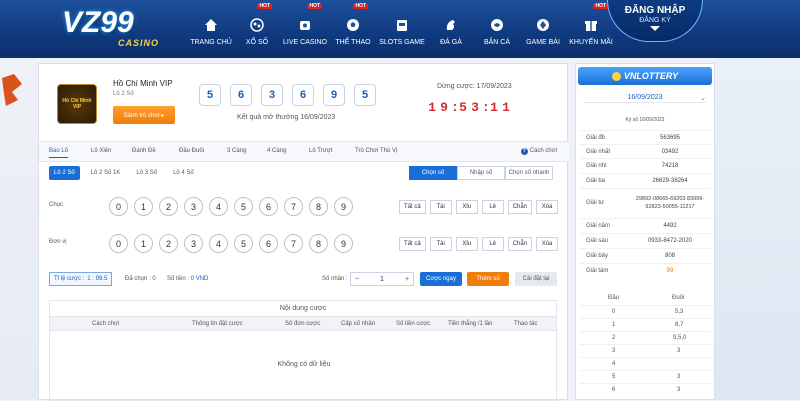 The height and width of the screenshot is (401, 800). Describe the element at coordinates (305, 25) in the screenshot. I see `casino-icon` at that location.